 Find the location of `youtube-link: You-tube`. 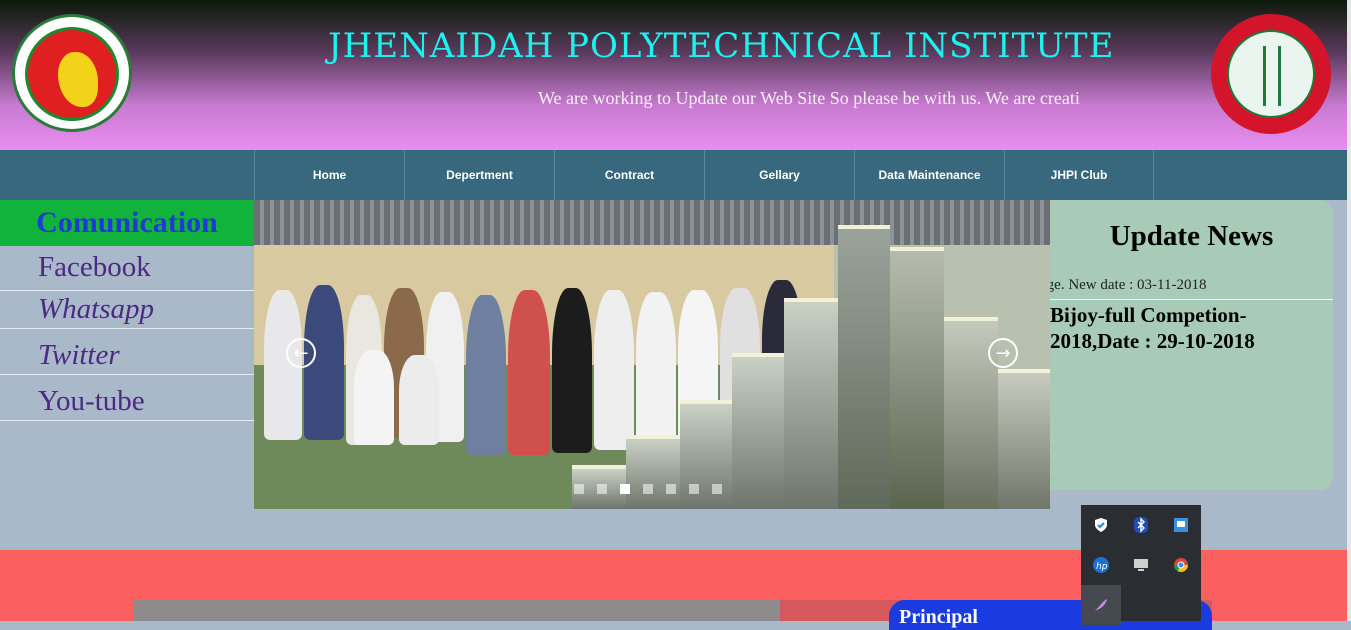

youtube-link: You-tube is located at coordinates (127, 398).